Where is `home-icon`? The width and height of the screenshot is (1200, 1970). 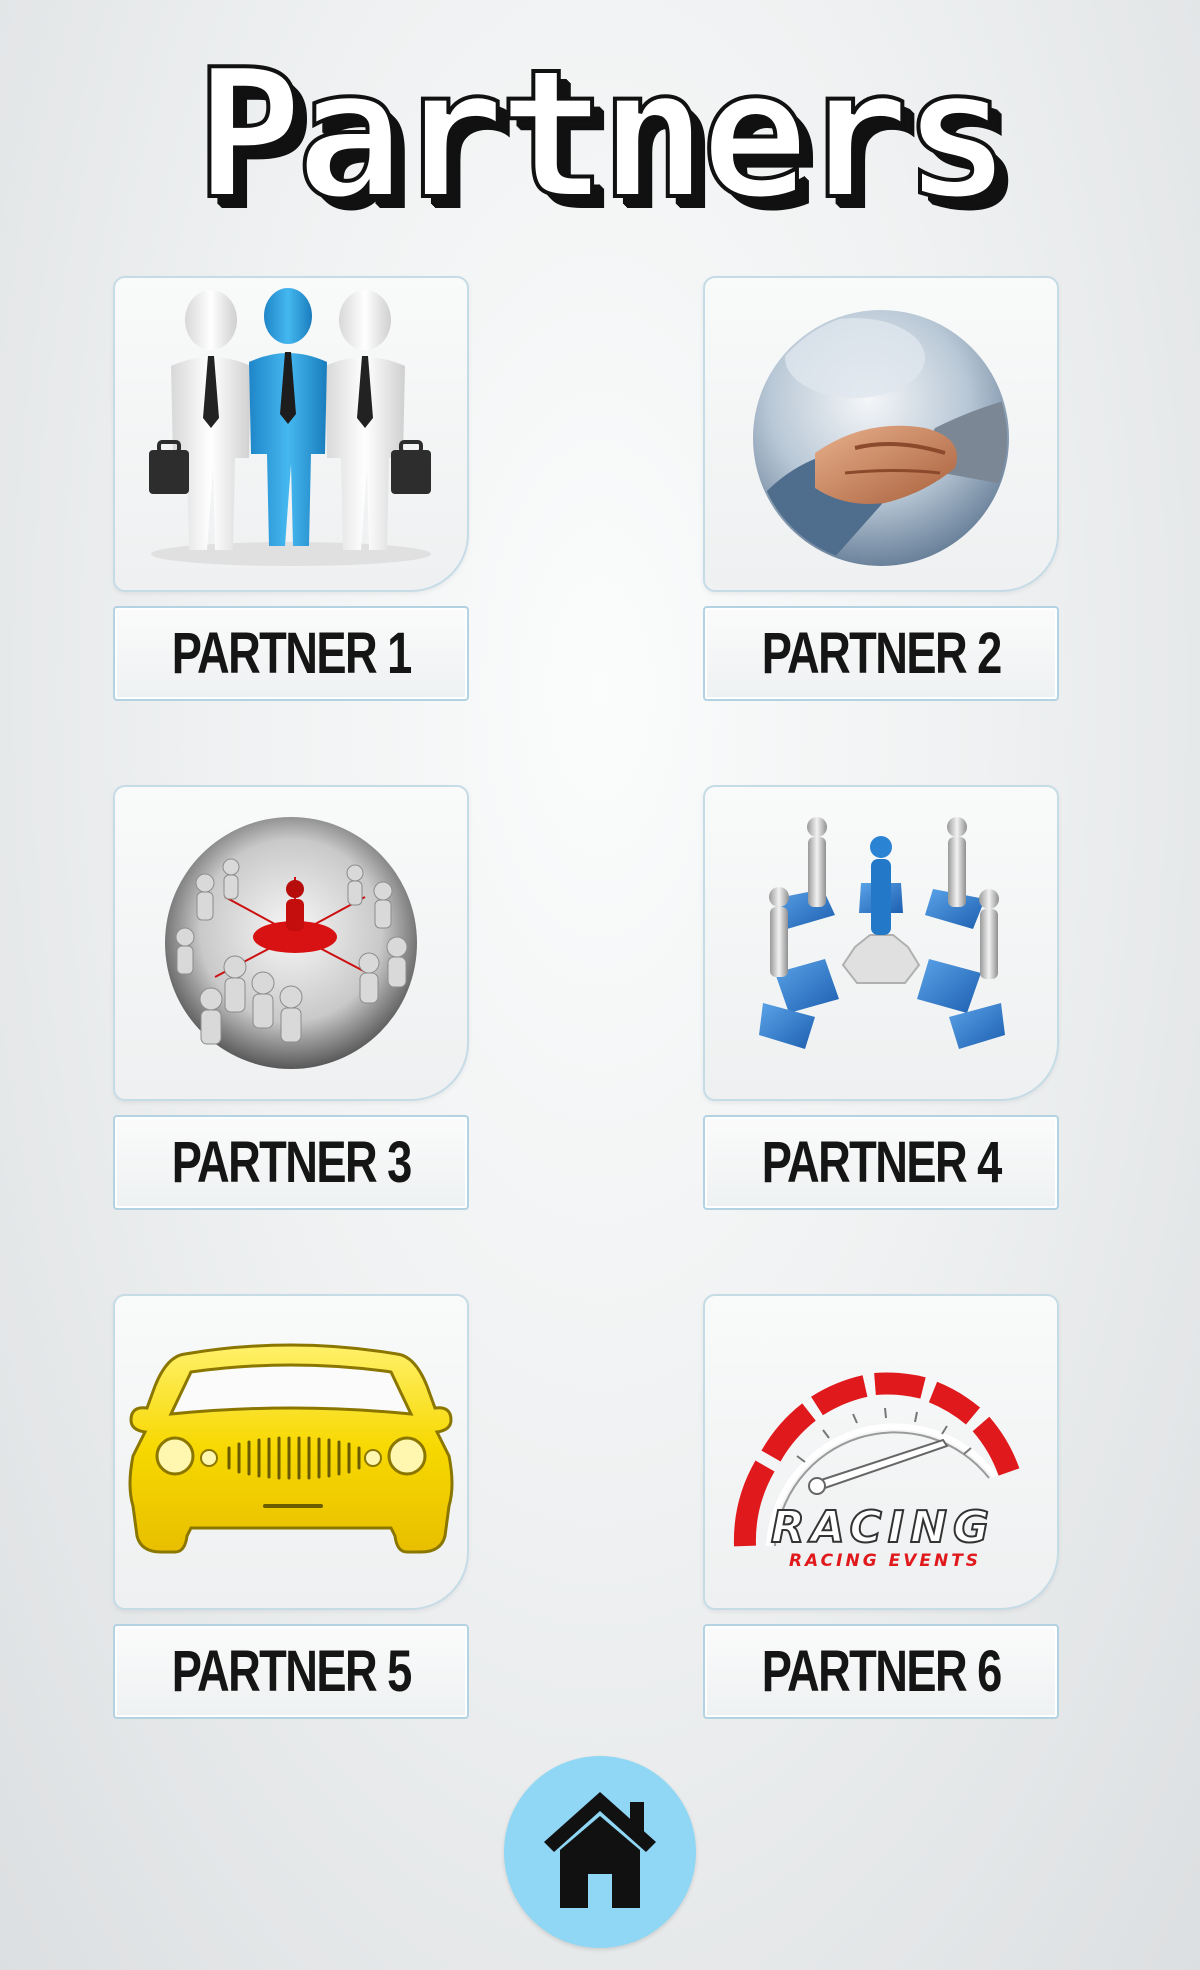 home-icon is located at coordinates (600, 1850).